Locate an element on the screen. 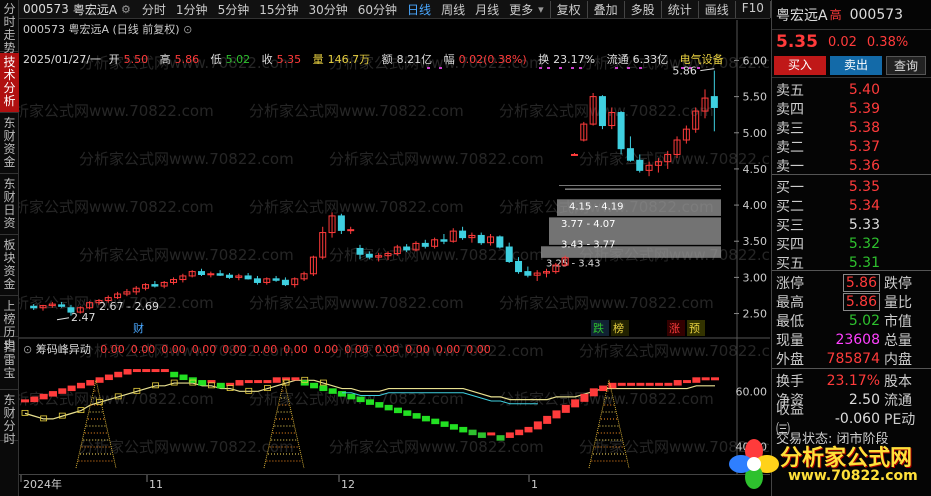 This screenshot has width=931, height=496. indicator-name: 筹码峰异动 is located at coordinates (63, 349).